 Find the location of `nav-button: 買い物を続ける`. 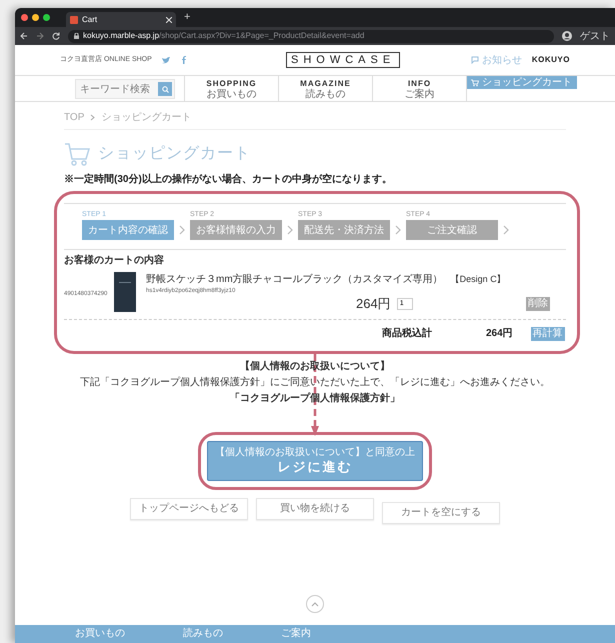

nav-button: 買い物を続ける is located at coordinates (315, 509).